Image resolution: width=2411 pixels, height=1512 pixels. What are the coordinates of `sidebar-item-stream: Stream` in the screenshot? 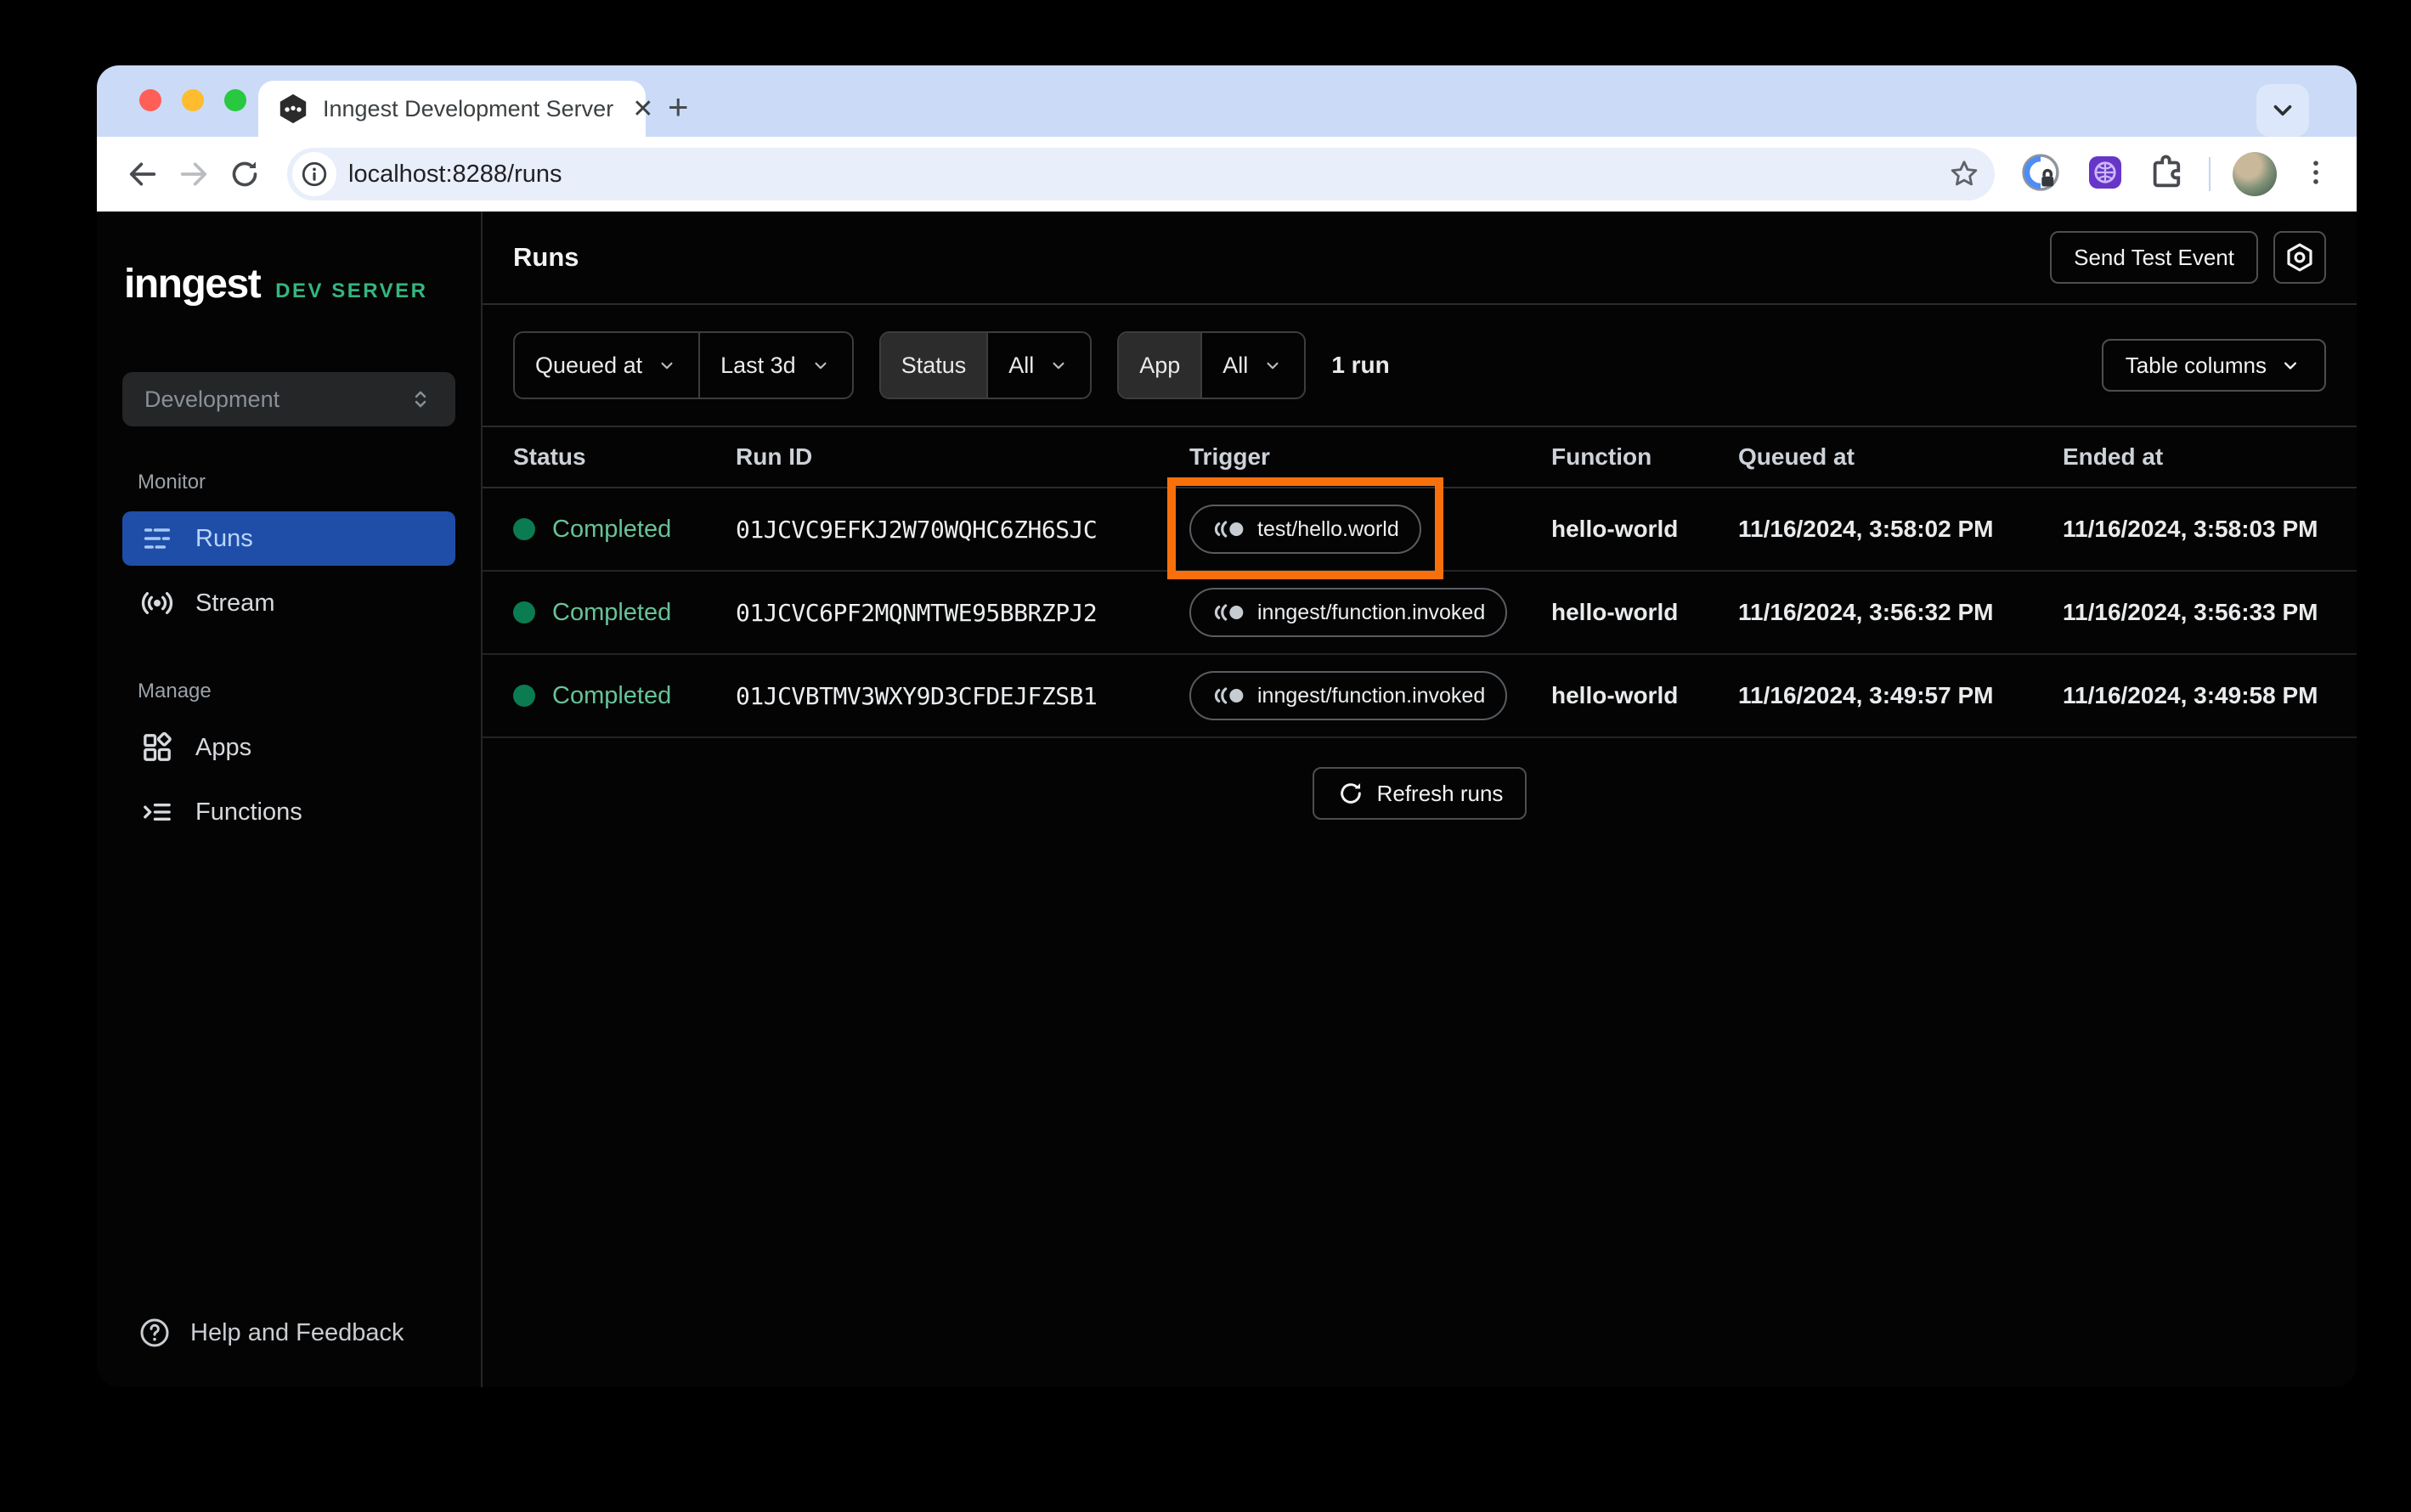 It's located at (288, 603).